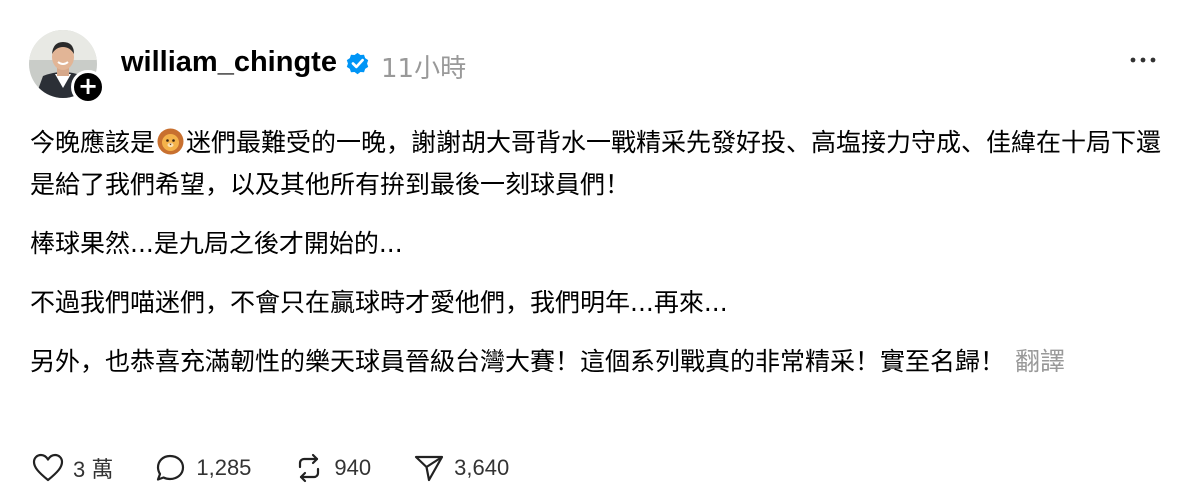 This screenshot has width=1200, height=498. Describe the element at coordinates (429, 468) in the screenshot. I see `share-icon` at that location.